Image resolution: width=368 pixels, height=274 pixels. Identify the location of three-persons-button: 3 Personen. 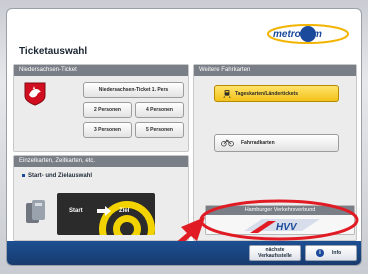
(107, 130).